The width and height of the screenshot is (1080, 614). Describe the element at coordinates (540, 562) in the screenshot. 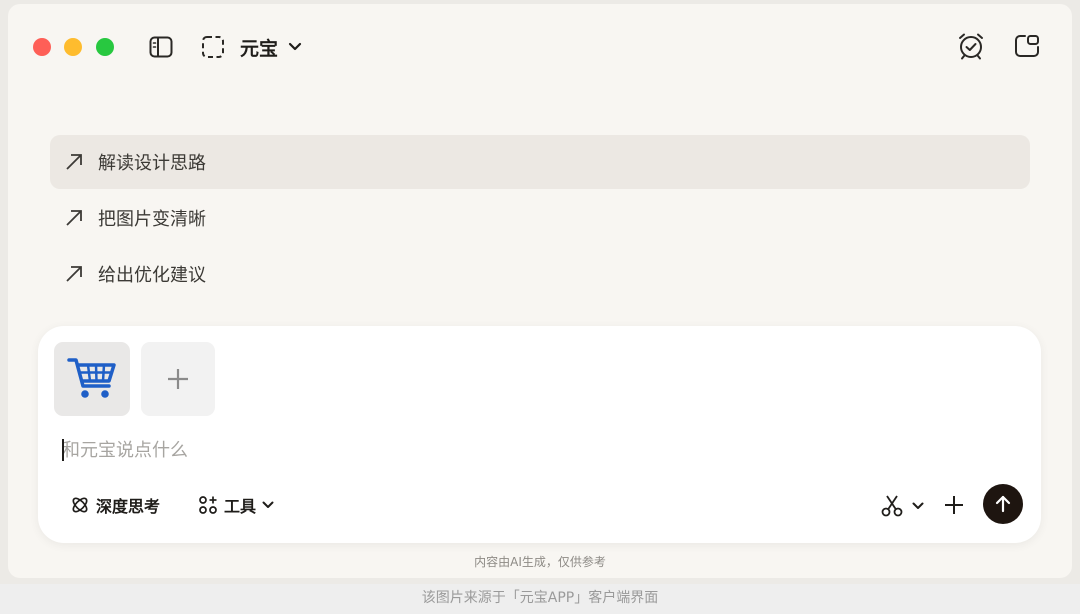

I see `ai-disclaimer: 内容由AI生成，仅供参考` at that location.